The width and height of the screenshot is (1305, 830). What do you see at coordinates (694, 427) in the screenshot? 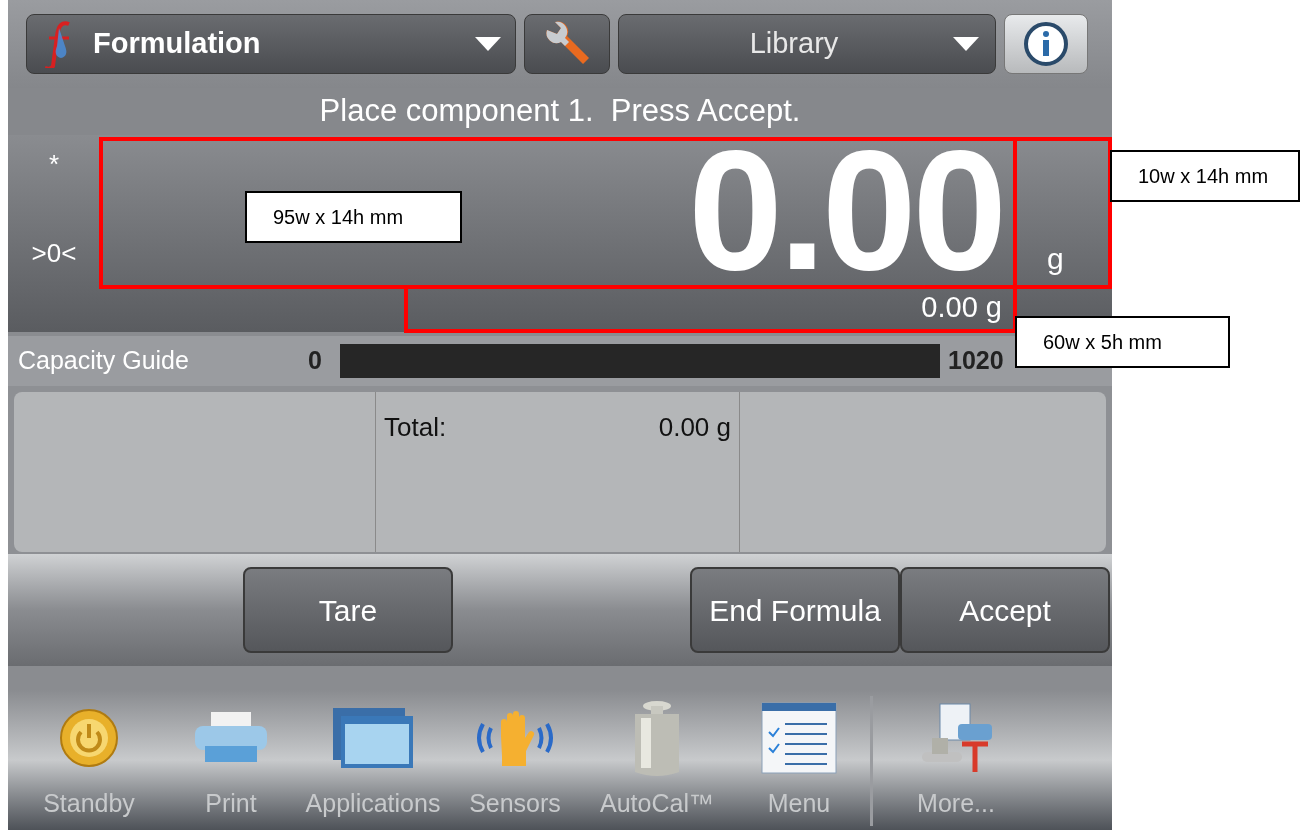
I see `total-value: 0.00 g` at bounding box center [694, 427].